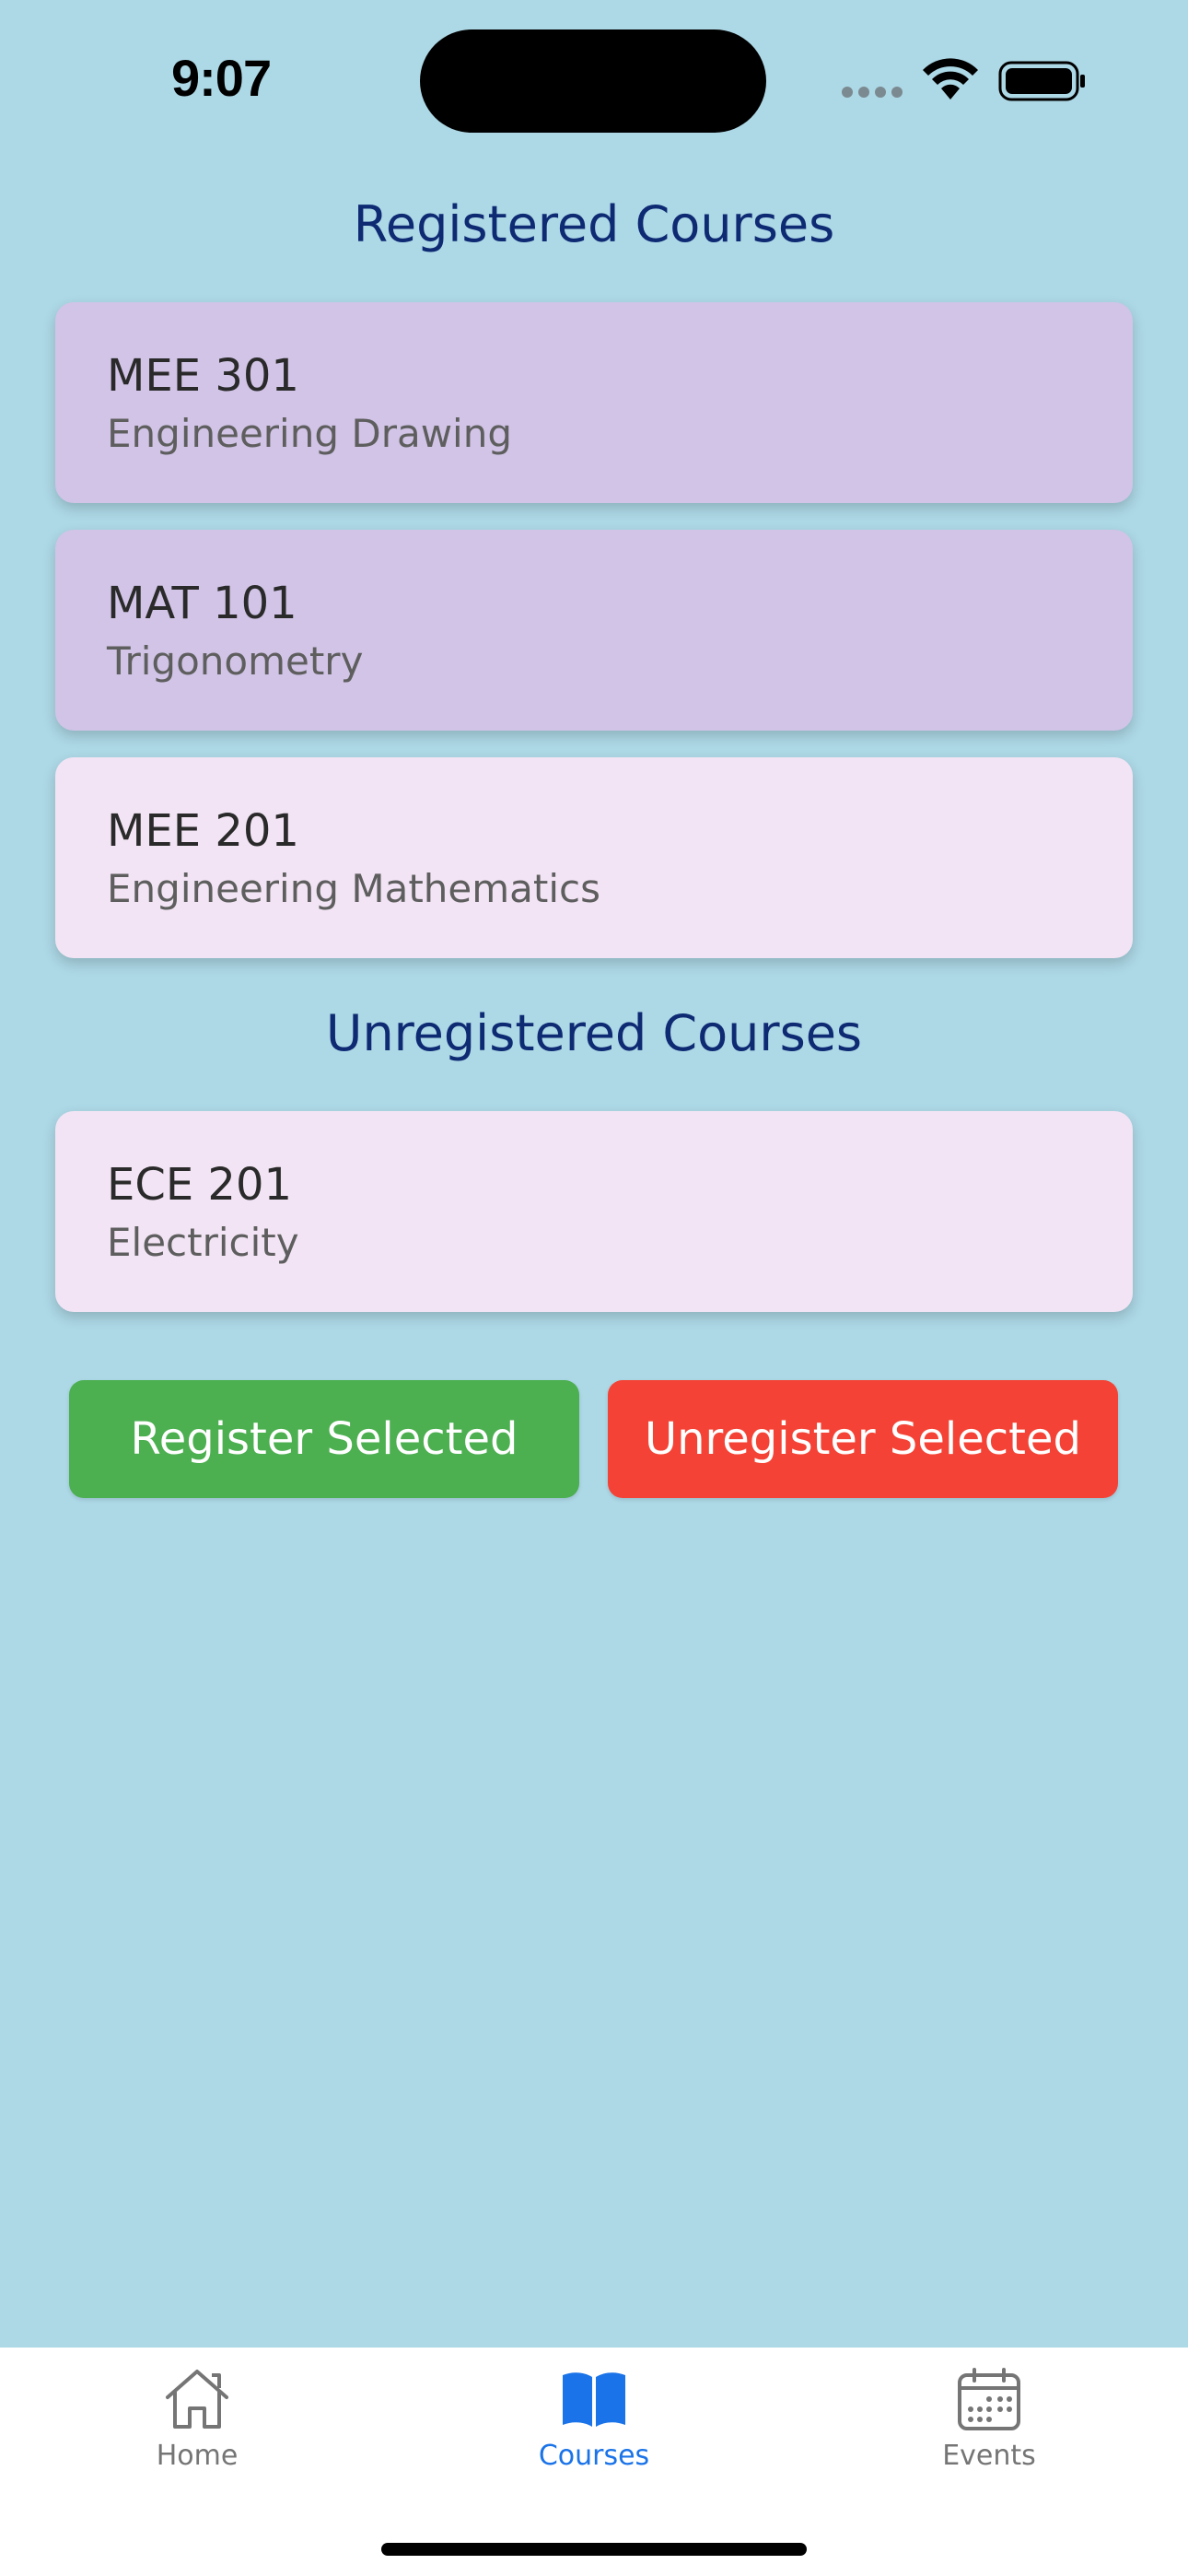 The width and height of the screenshot is (1188, 2576). Describe the element at coordinates (594, 630) in the screenshot. I see `course-card-mat101: MAT 101 Trigonometry` at that location.